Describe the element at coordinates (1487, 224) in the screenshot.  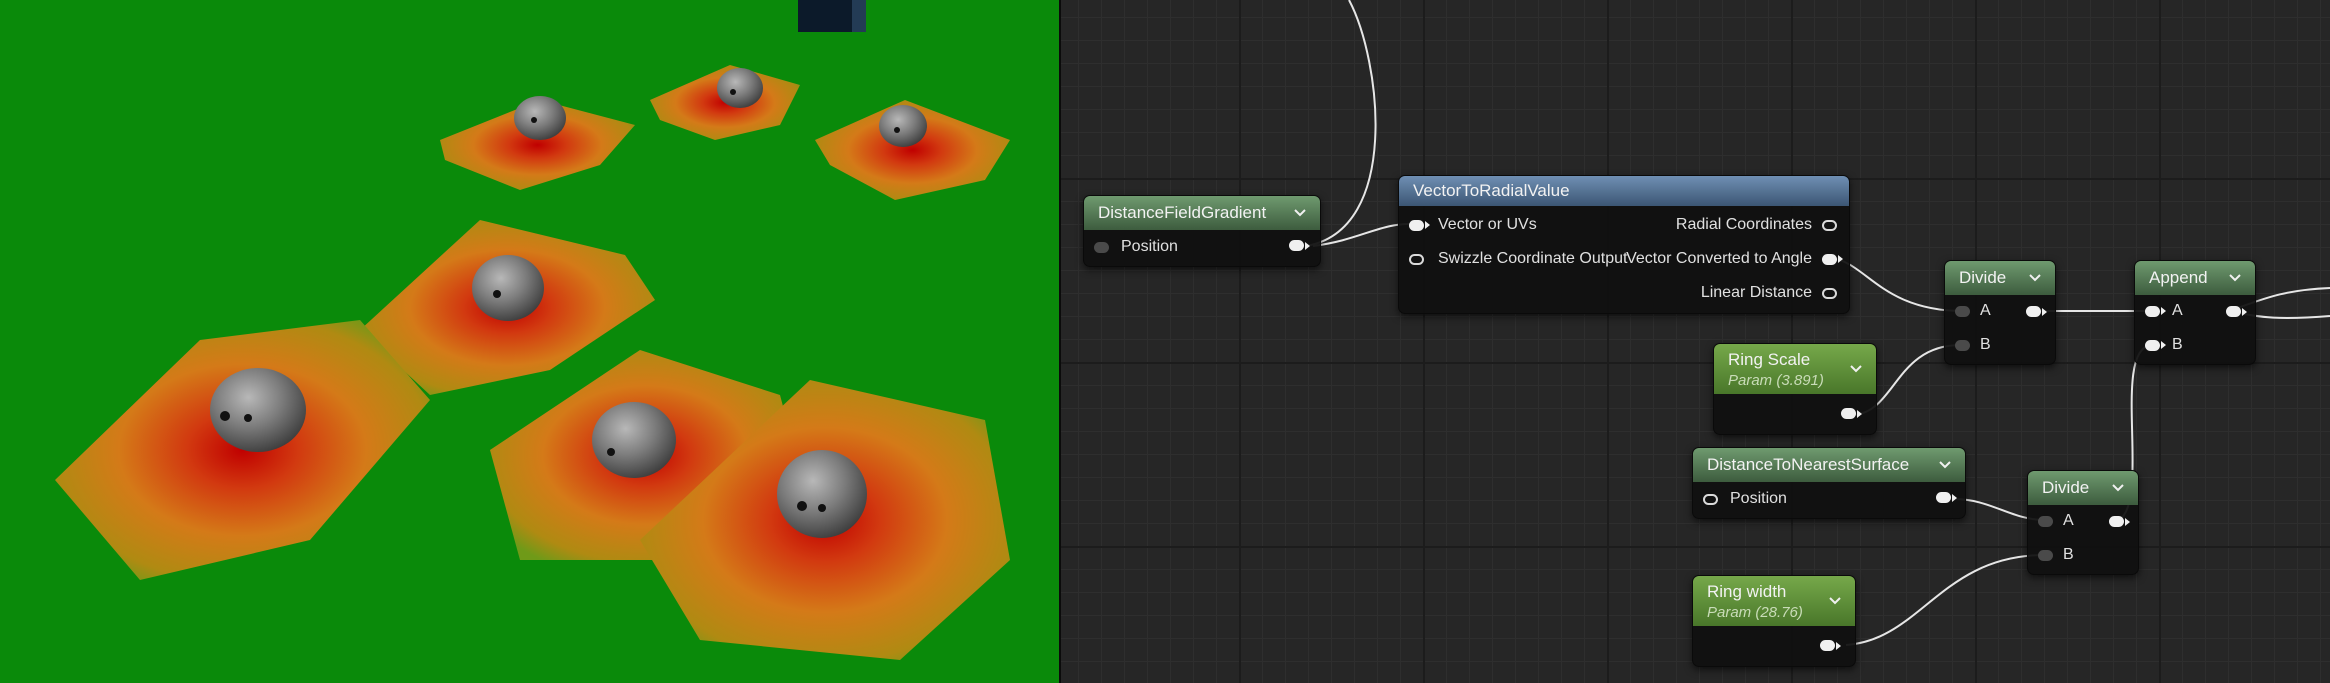
I see `pin-label: Vector or UVs` at that location.